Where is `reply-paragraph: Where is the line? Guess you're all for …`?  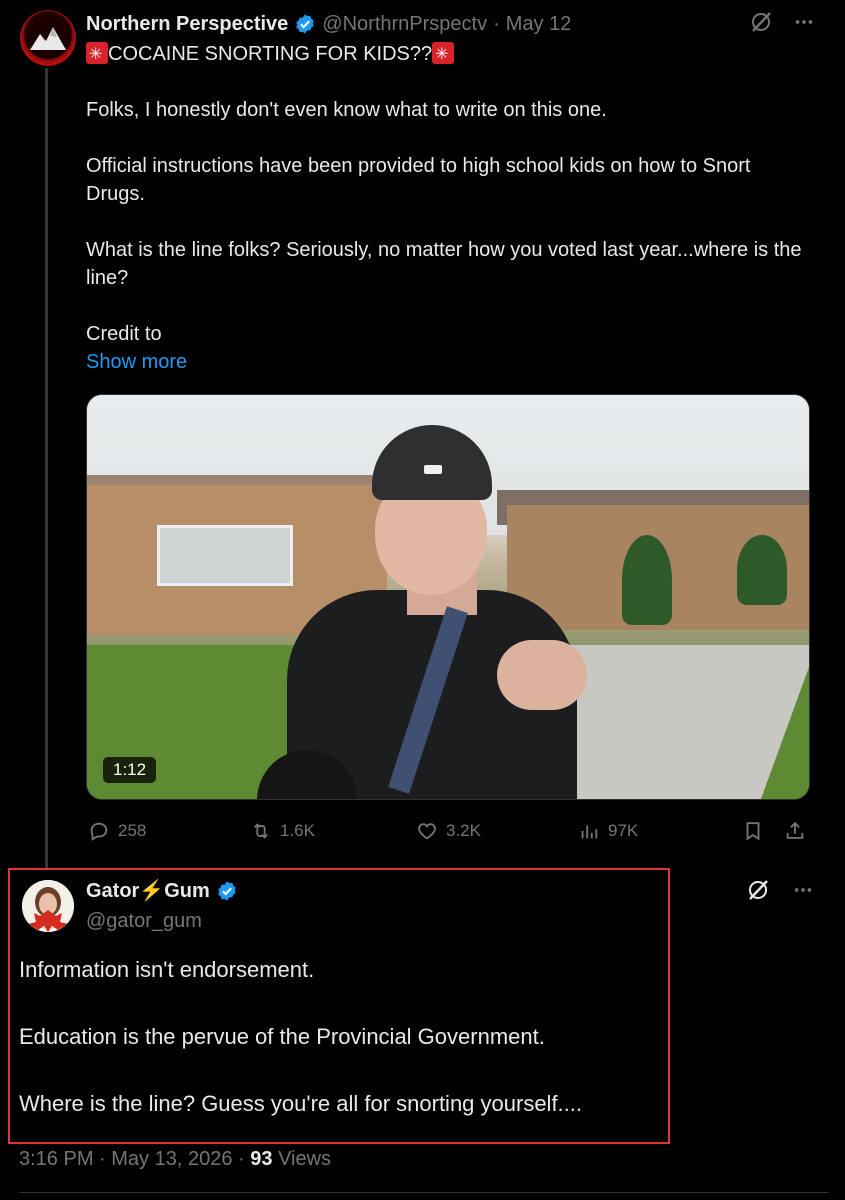 reply-paragraph: Where is the line? Guess you're all for … is located at coordinates (301, 1103).